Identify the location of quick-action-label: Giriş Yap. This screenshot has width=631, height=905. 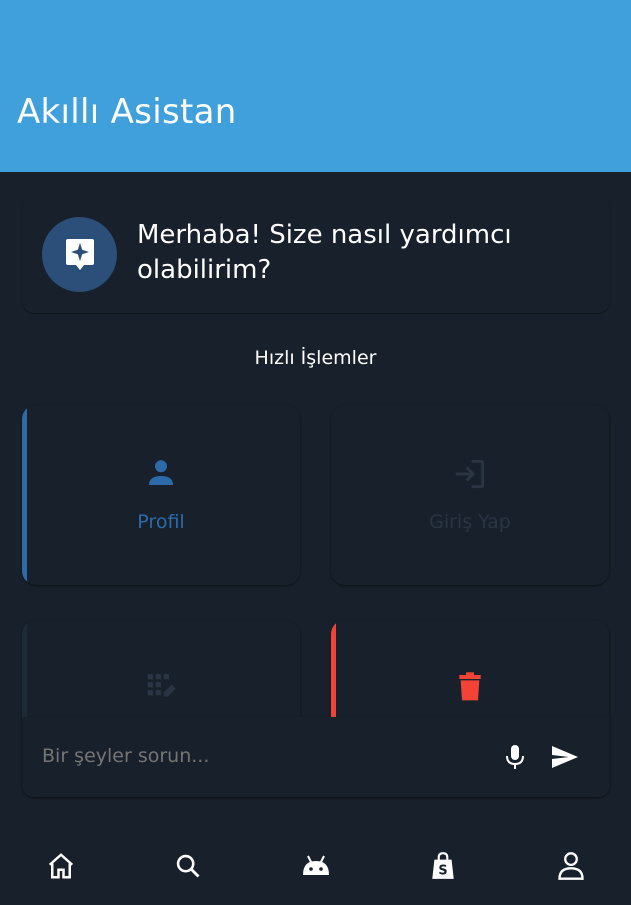
(470, 522).